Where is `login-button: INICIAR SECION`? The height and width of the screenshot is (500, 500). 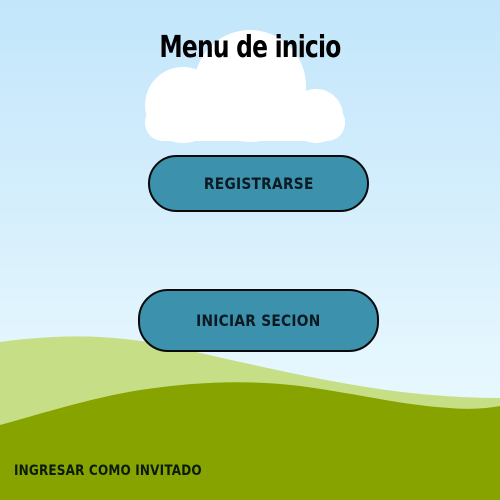
login-button: INICIAR SECION is located at coordinates (258, 320).